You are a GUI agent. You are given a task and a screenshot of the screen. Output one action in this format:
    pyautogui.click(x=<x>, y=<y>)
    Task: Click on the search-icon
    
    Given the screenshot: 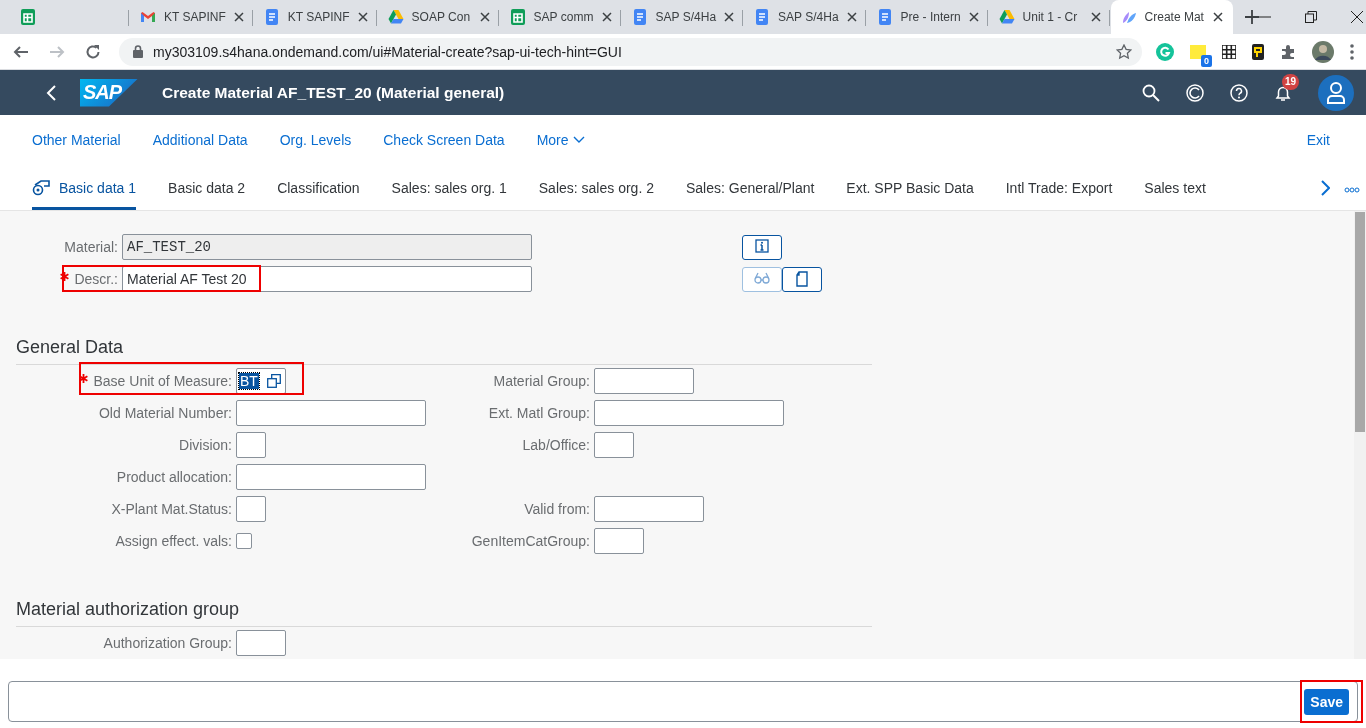 What is the action you would take?
    pyautogui.click(x=1151, y=92)
    